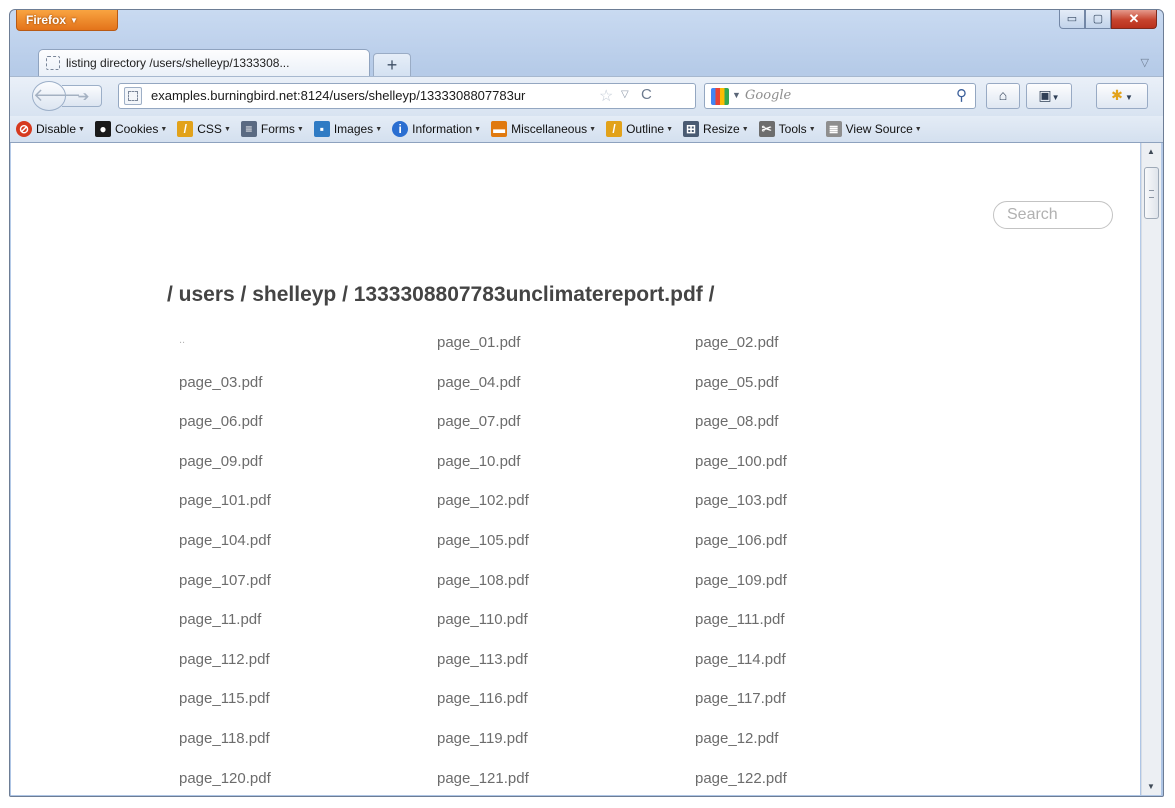  Describe the element at coordinates (308, 394) in the screenshot. I see `file-link: page_03.pdf` at that location.